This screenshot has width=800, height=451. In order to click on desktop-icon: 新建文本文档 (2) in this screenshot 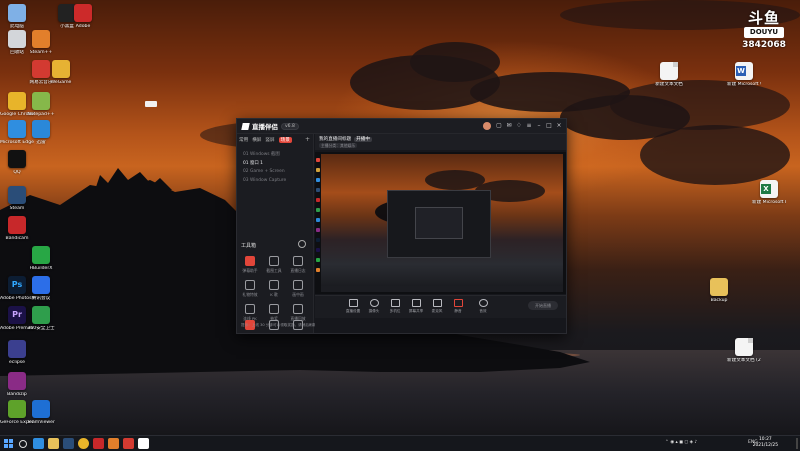, I will do `click(744, 351)`.